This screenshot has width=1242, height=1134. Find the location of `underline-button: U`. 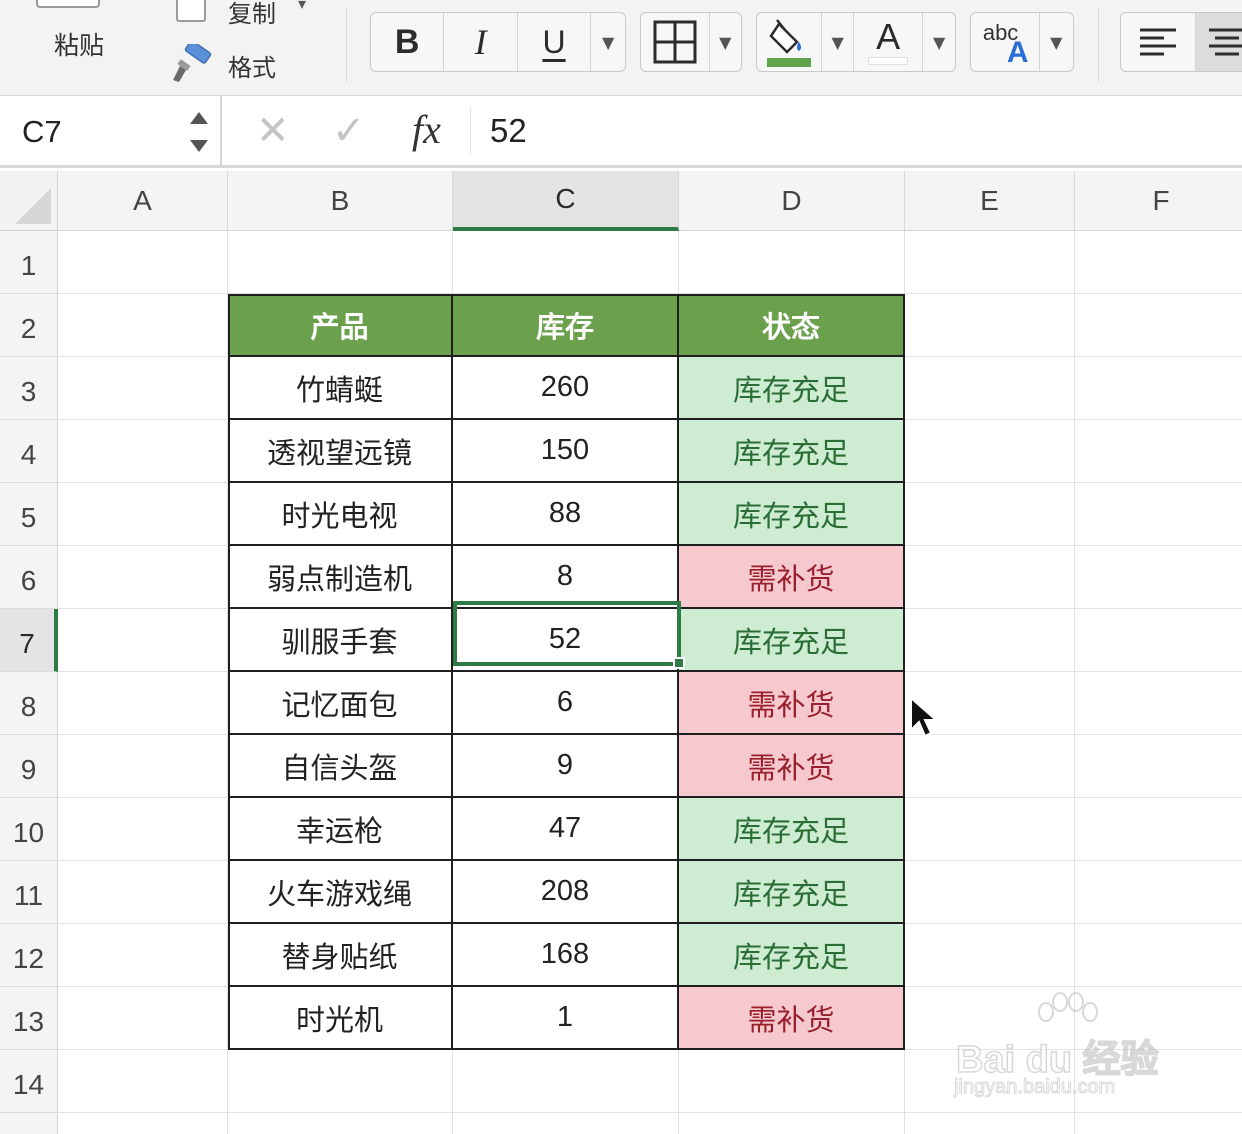

underline-button: U is located at coordinates (555, 42).